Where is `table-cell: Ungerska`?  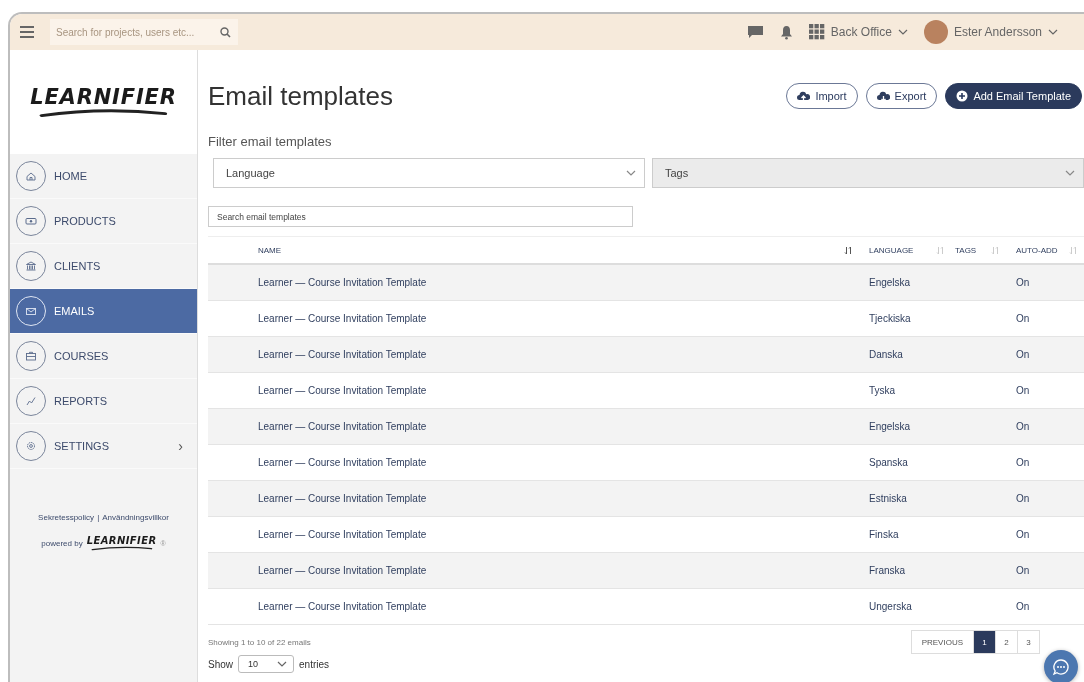
table-cell: Ungerska is located at coordinates (890, 606).